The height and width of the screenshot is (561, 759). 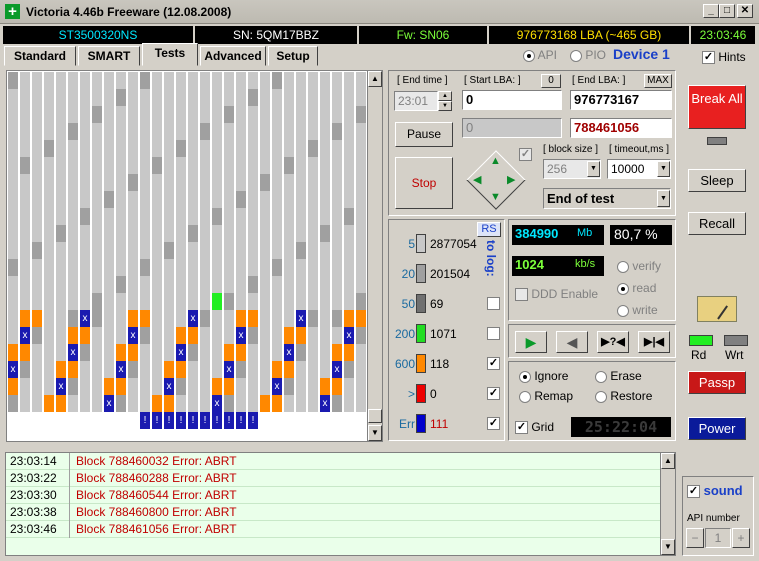 I want to click on tab-setup: Setup, so click(x=293, y=56).